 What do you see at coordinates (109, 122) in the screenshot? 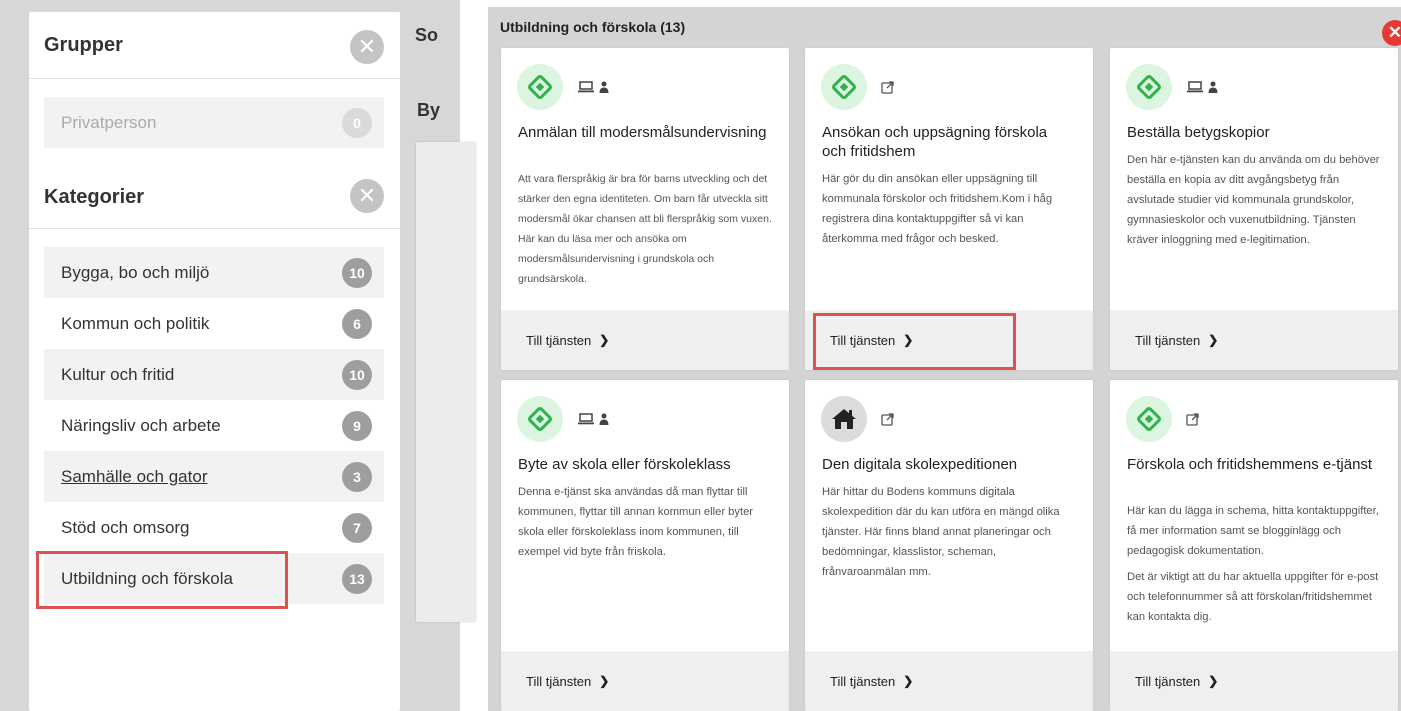
I see `group-item-label: Privatperson` at bounding box center [109, 122].